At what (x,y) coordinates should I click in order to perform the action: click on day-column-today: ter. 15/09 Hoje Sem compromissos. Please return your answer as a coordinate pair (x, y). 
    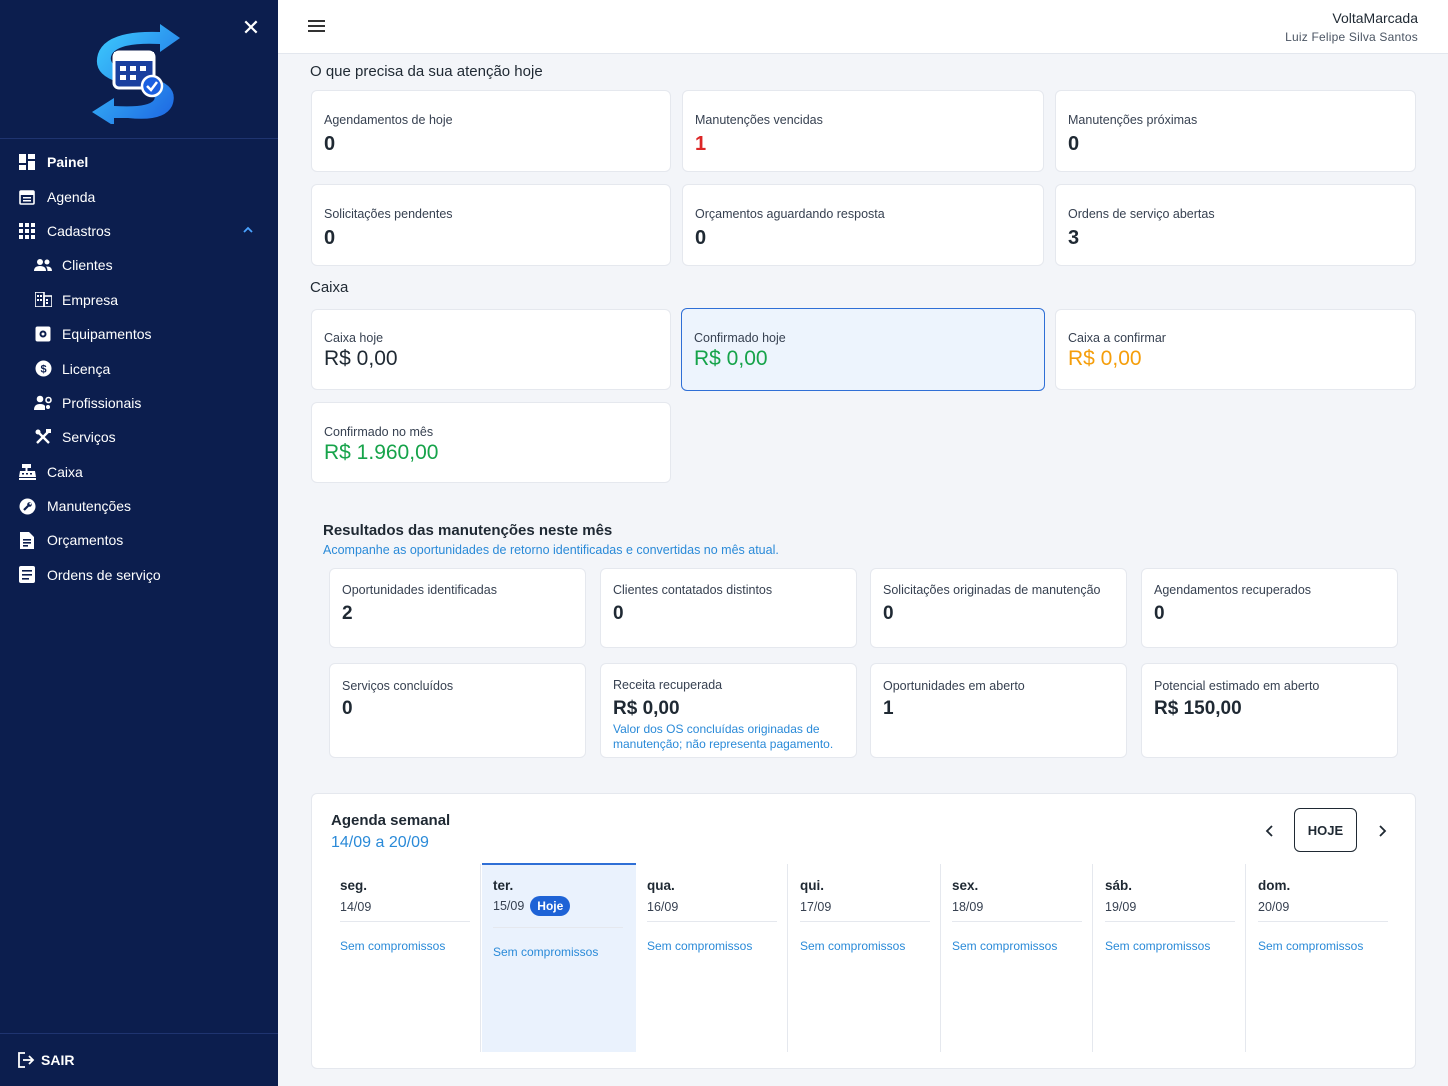
    Looking at the image, I should click on (559, 957).